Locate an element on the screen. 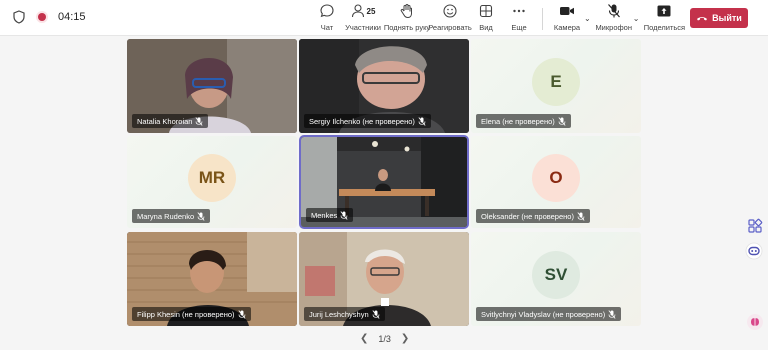  mic-options-chevron-icon: ⌄ is located at coordinates (636, 18).